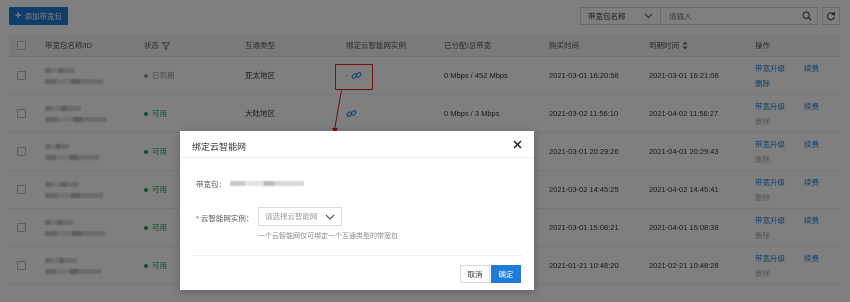  I want to click on package-label: 带宽包：, so click(211, 184).